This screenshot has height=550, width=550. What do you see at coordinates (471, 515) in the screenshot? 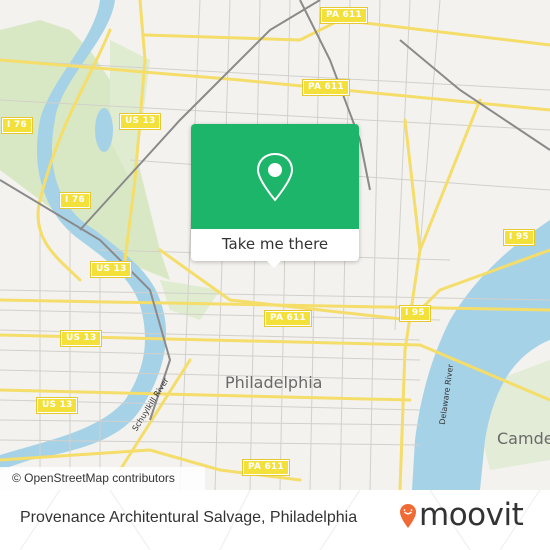
I see `moovit-wordmark: moovit` at bounding box center [471, 515].